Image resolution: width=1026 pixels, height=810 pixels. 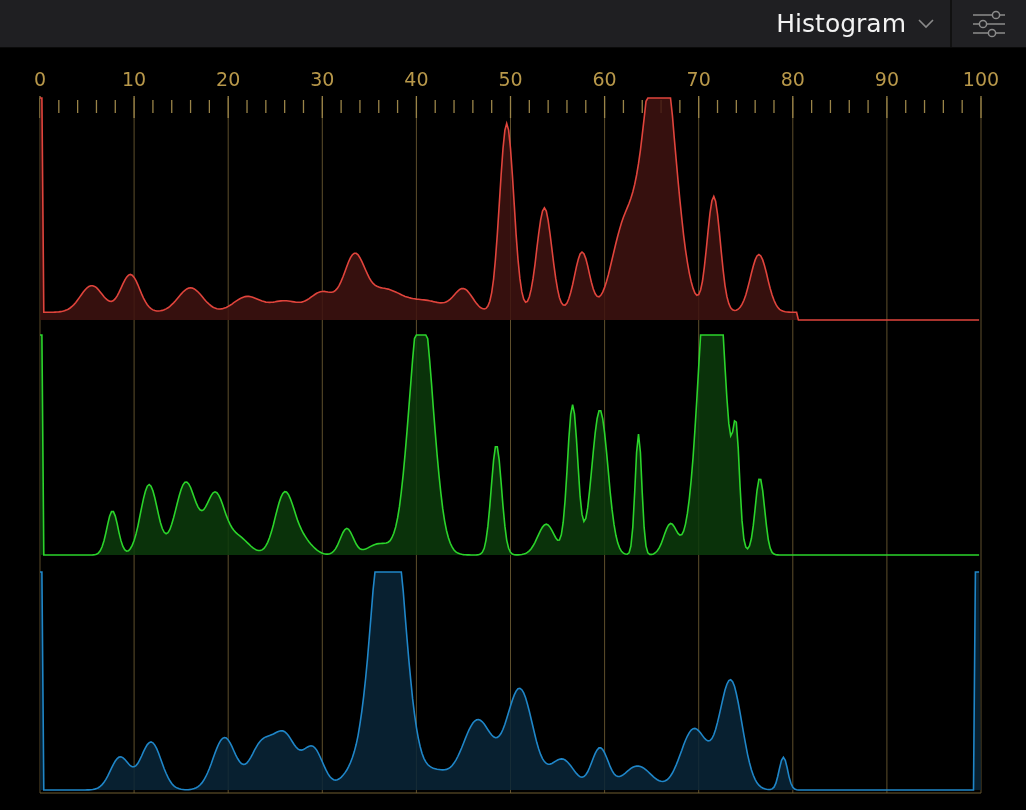 What do you see at coordinates (40, 79) in the screenshot?
I see `scale-label: 0` at bounding box center [40, 79].